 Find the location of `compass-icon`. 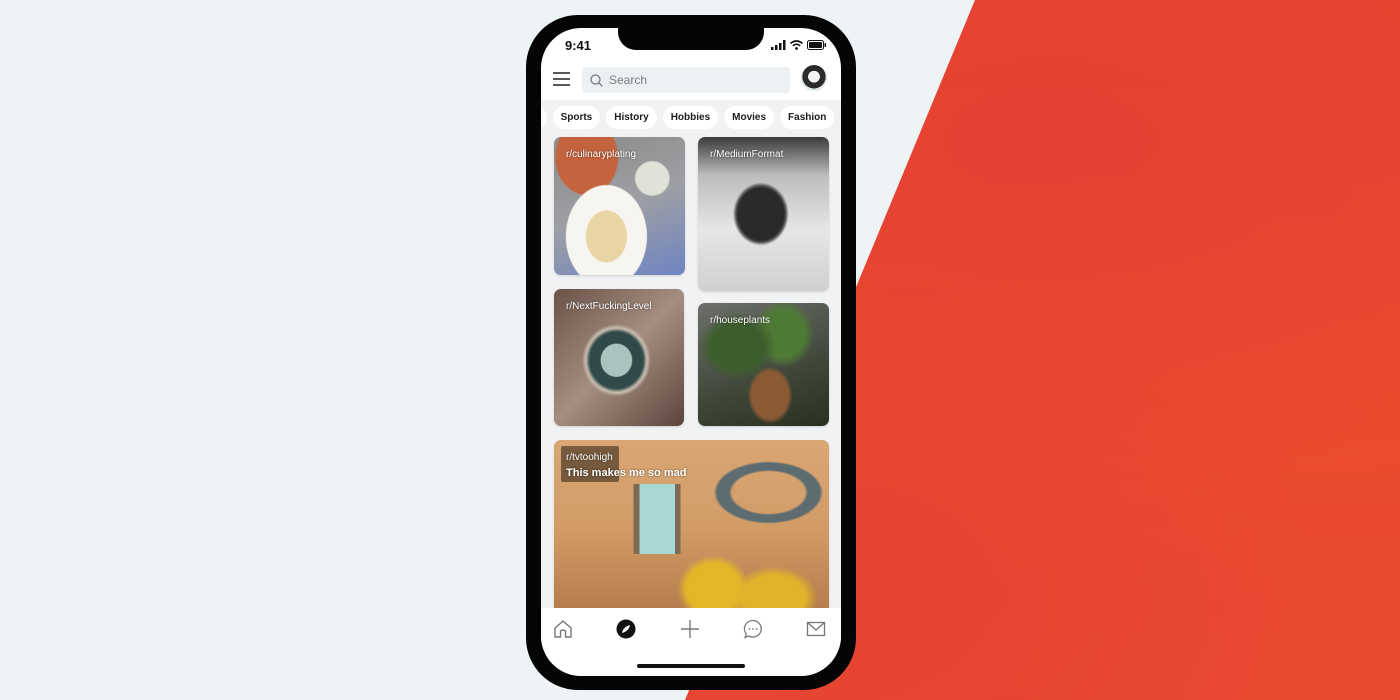

compass-icon is located at coordinates (626, 629).